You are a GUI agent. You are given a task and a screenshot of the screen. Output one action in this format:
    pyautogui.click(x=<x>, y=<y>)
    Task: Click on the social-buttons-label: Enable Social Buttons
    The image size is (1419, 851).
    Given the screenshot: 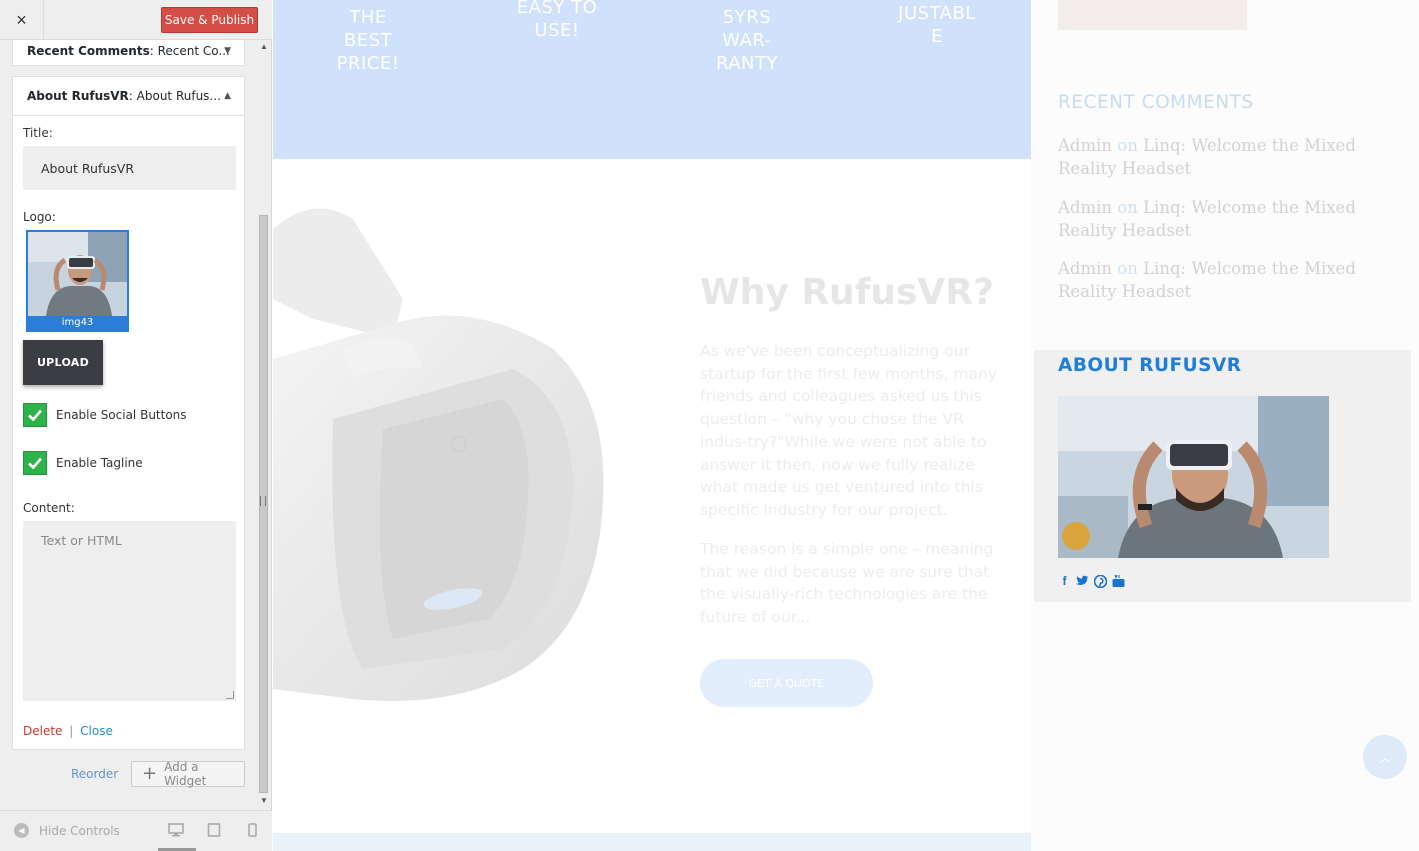 What is the action you would take?
    pyautogui.click(x=121, y=415)
    